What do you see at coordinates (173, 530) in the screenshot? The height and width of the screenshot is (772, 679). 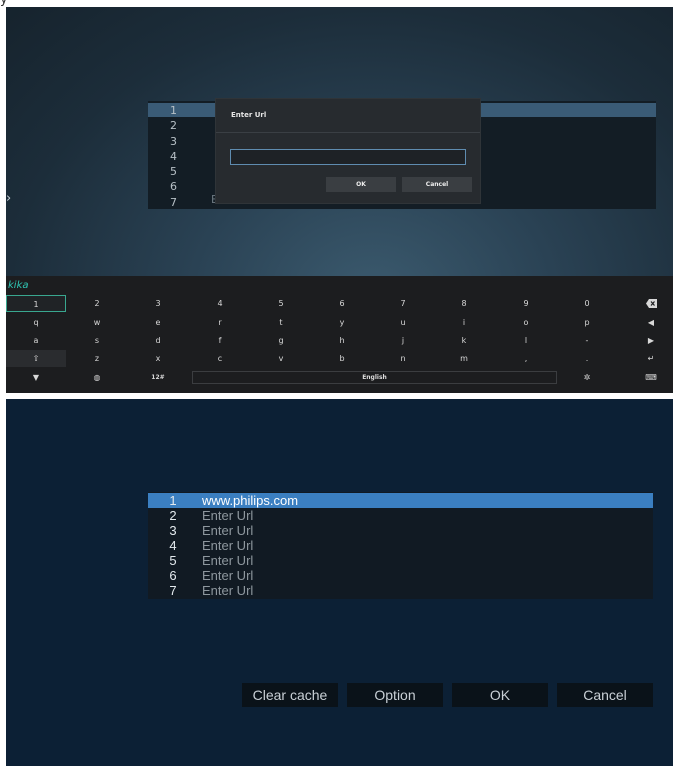 I see `url-item-number: 3` at bounding box center [173, 530].